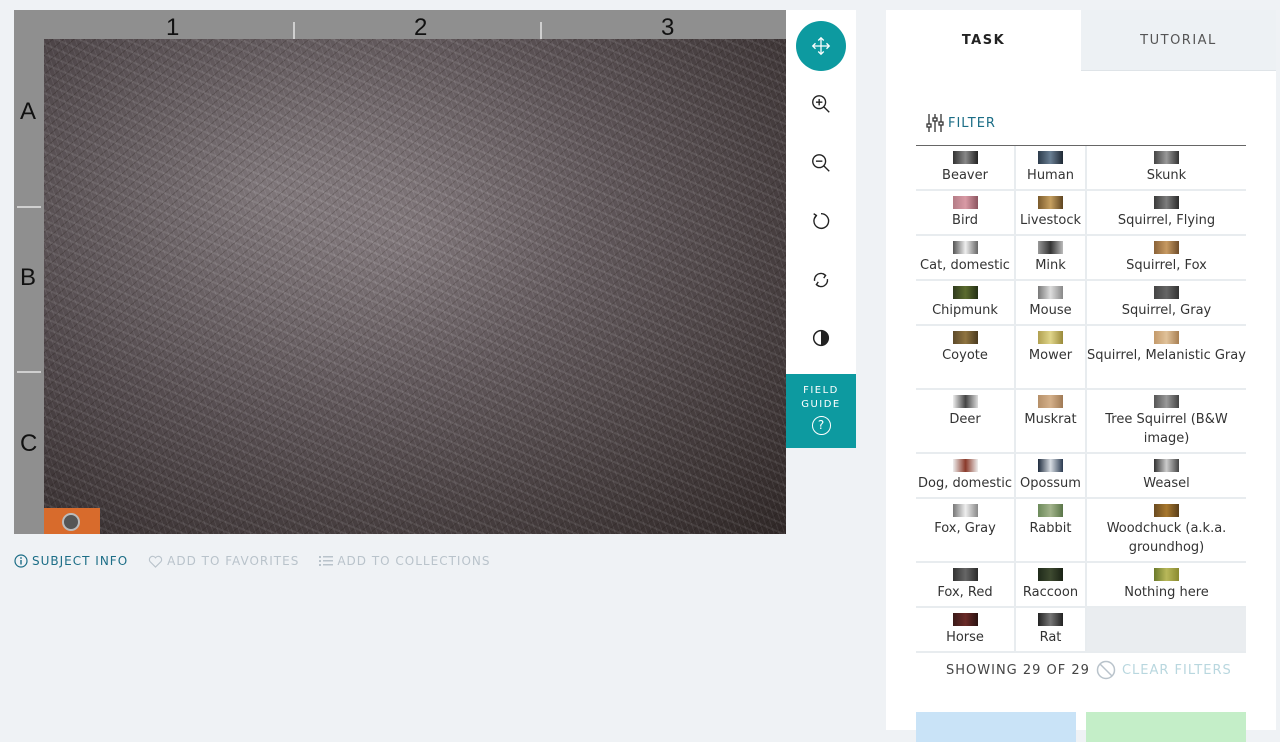 Image resolution: width=1280 pixels, height=742 pixels. What do you see at coordinates (966, 213) in the screenshot?
I see `choice-bird: Bird` at bounding box center [966, 213].